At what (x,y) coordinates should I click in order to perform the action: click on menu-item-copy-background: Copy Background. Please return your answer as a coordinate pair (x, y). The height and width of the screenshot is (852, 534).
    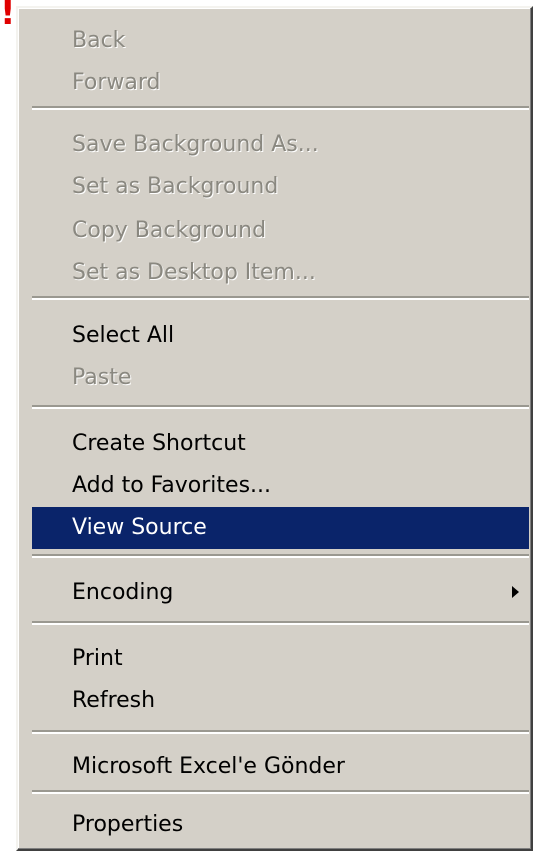
    Looking at the image, I should click on (169, 230).